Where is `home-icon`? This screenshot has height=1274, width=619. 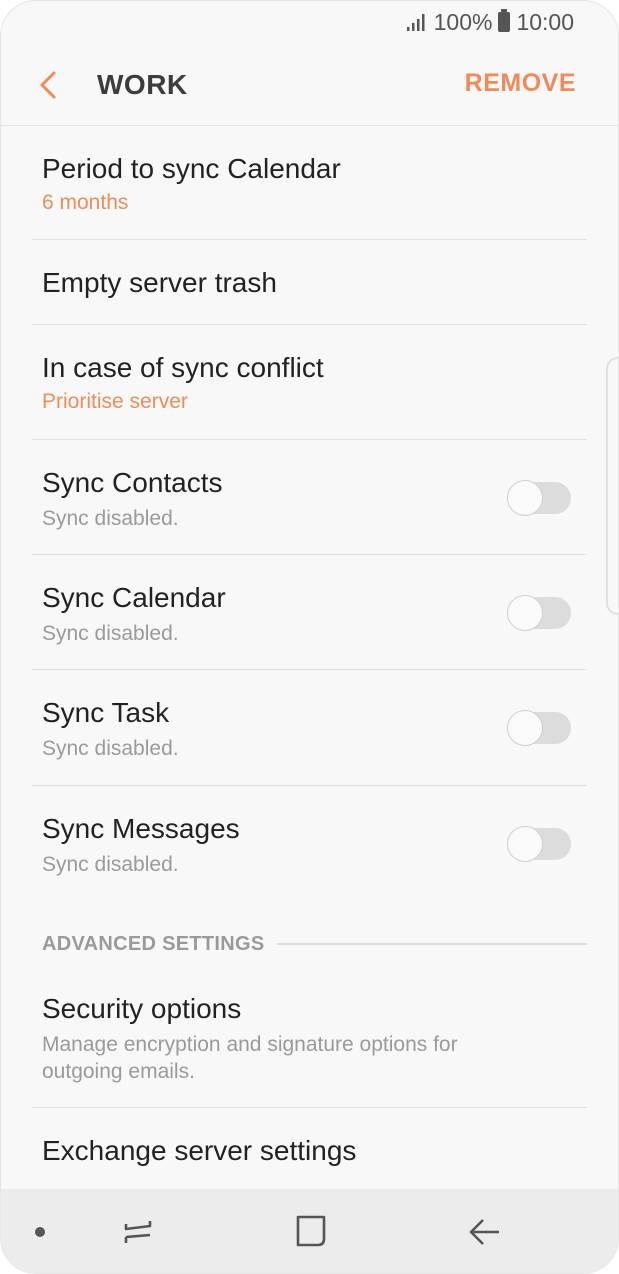
home-icon is located at coordinates (311, 1231).